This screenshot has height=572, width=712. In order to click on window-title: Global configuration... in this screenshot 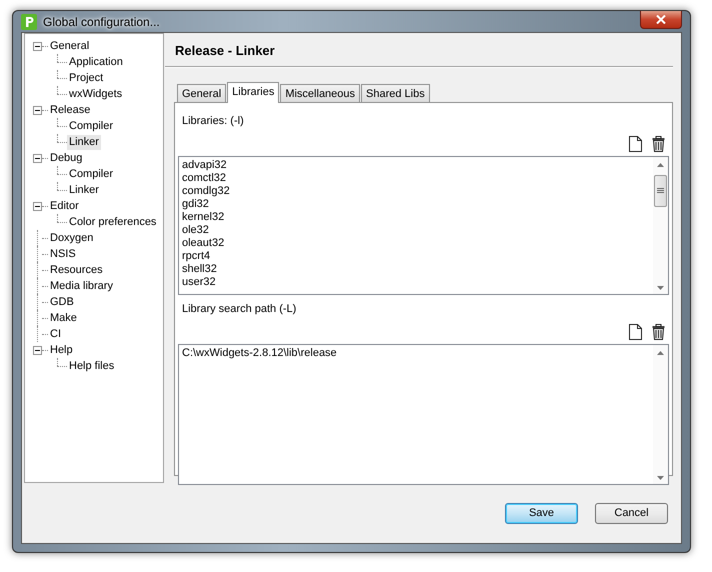, I will do `click(101, 21)`.